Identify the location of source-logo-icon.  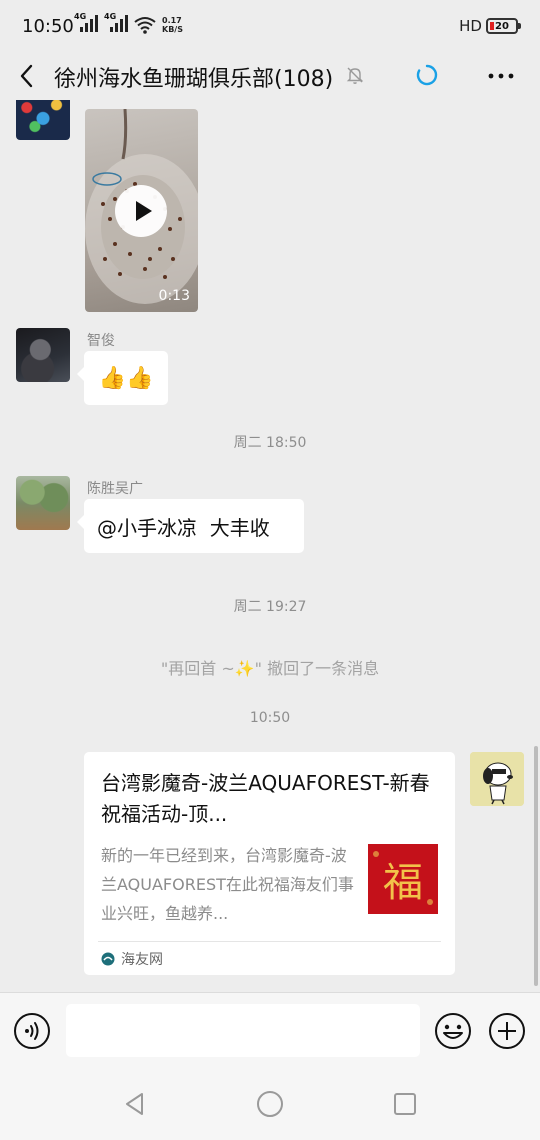
(108, 959).